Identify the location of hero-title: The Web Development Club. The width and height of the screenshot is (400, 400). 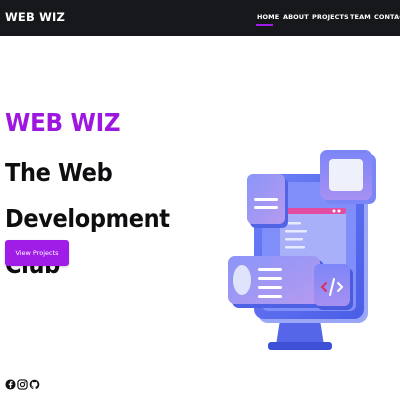
(87, 218).